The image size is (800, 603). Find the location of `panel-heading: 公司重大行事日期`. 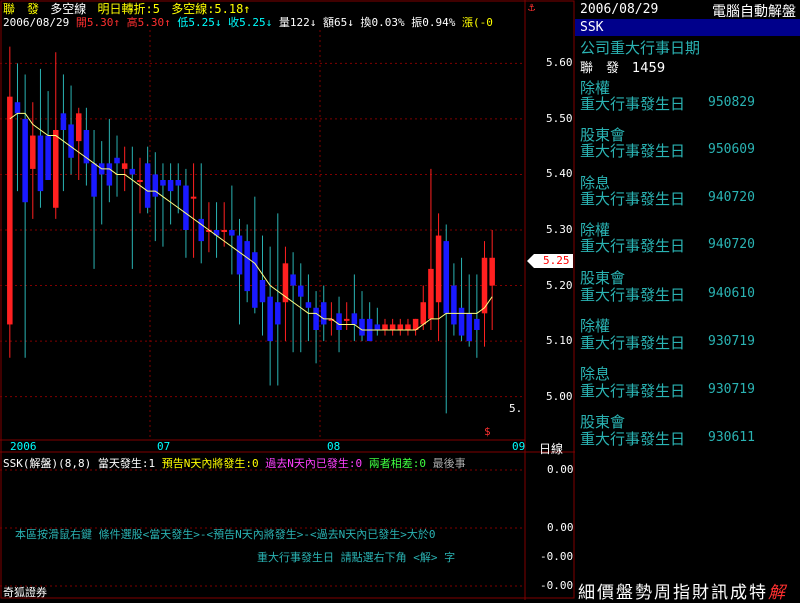

panel-heading: 公司重大行事日期 is located at coordinates (640, 48).